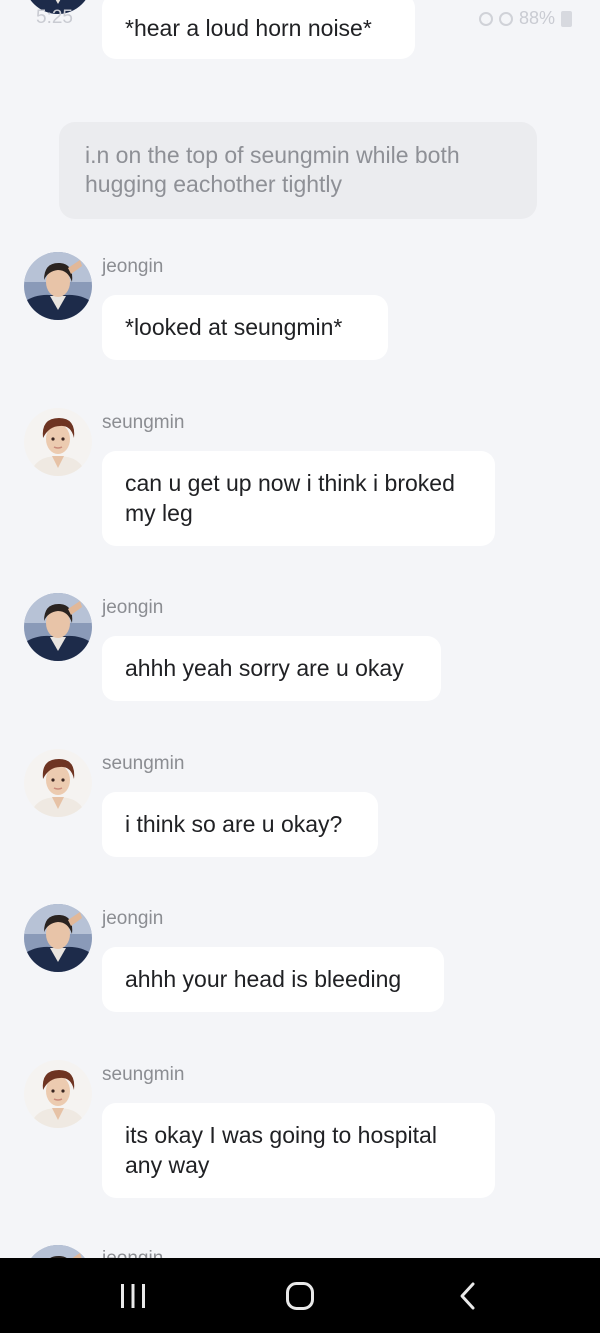 The image size is (600, 1333). What do you see at coordinates (485, 18) in the screenshot?
I see `alarm-icon` at bounding box center [485, 18].